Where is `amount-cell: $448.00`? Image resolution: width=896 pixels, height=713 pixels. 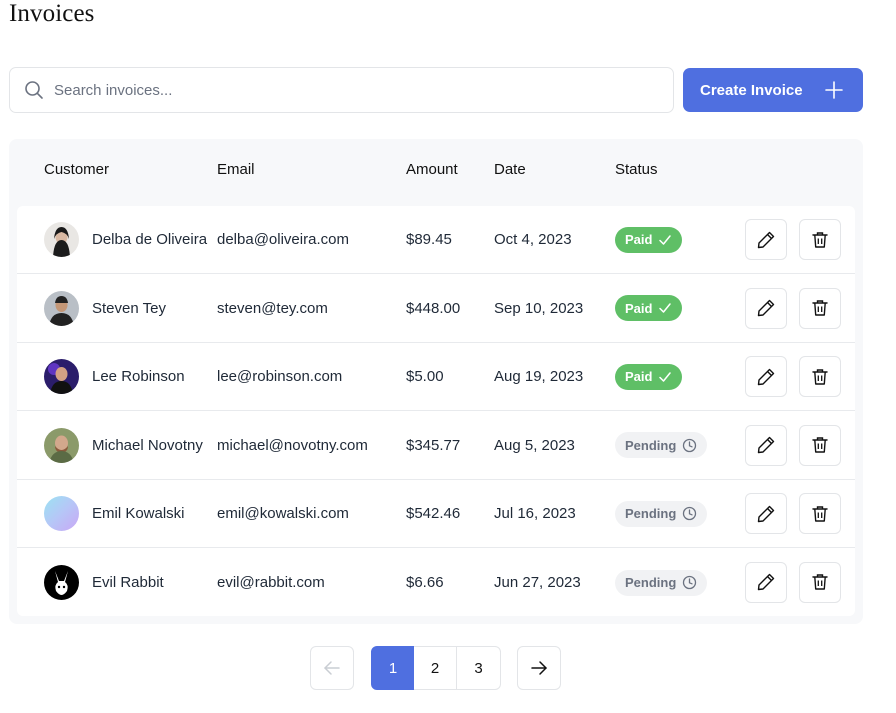
amount-cell: $448.00 is located at coordinates (433, 308).